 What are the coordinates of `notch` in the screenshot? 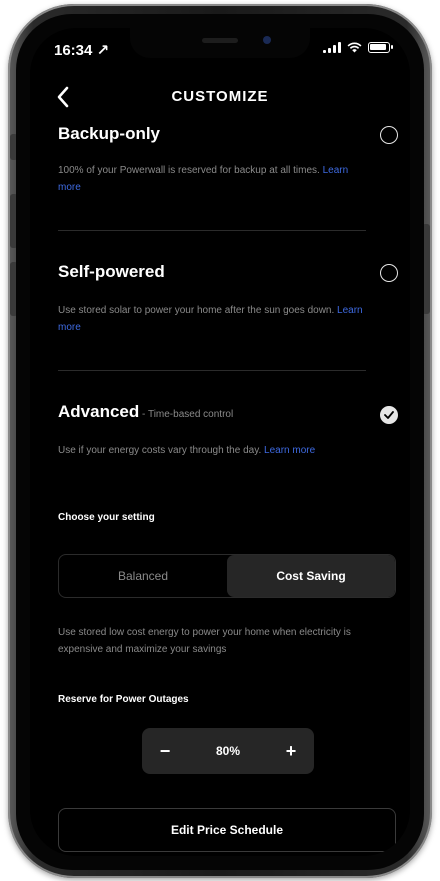 It's located at (220, 43).